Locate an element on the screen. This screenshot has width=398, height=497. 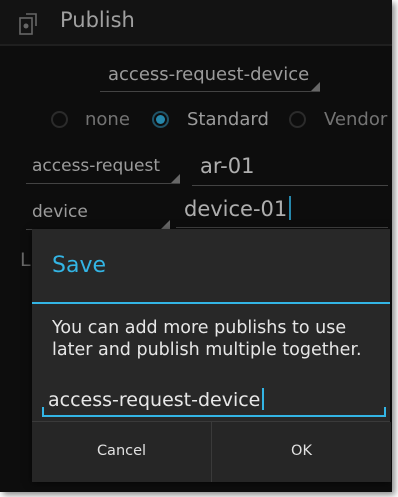
input-edge-left is located at coordinates (43, 411).